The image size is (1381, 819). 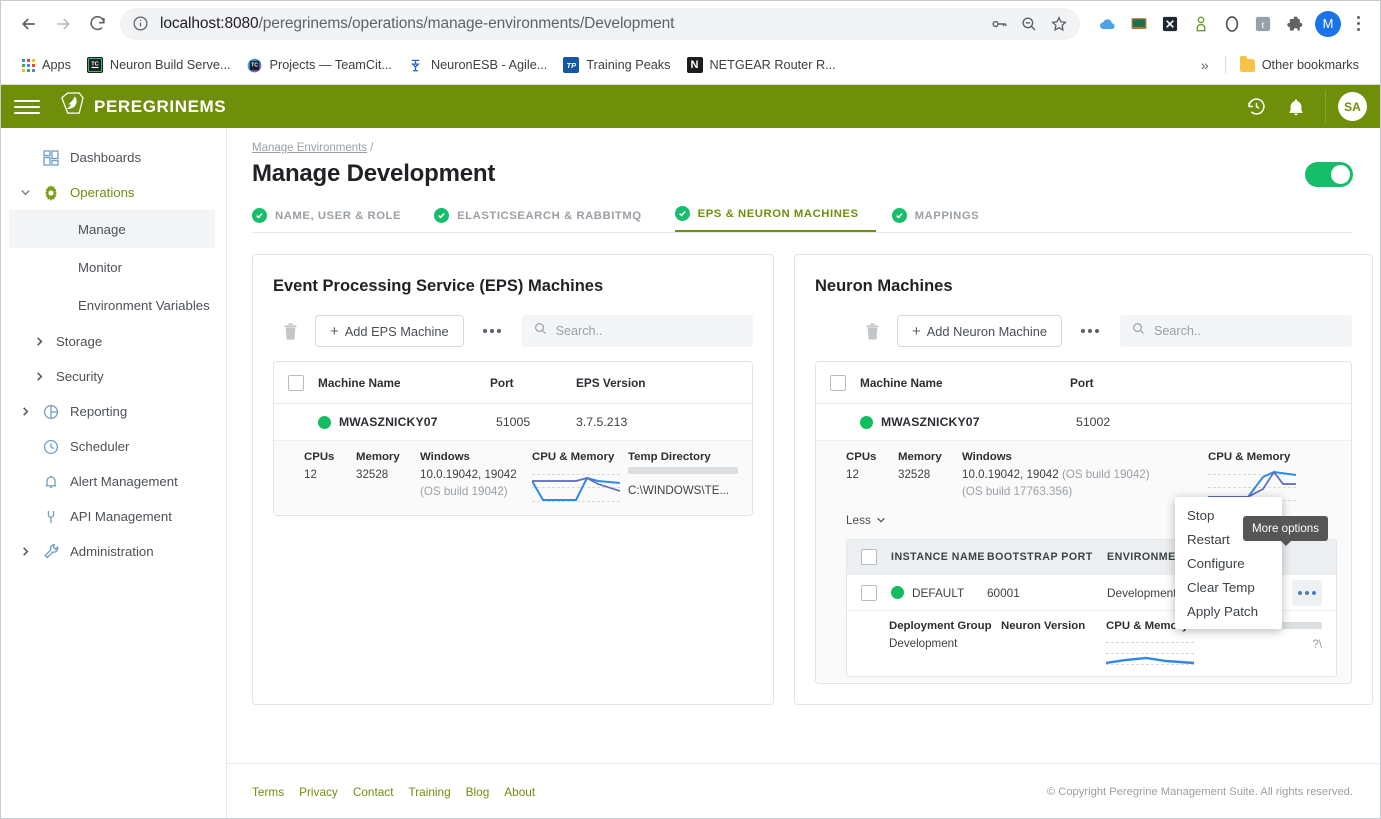 What do you see at coordinates (113, 267) in the screenshot?
I see `sidebar-item-monitor: Monitor` at bounding box center [113, 267].